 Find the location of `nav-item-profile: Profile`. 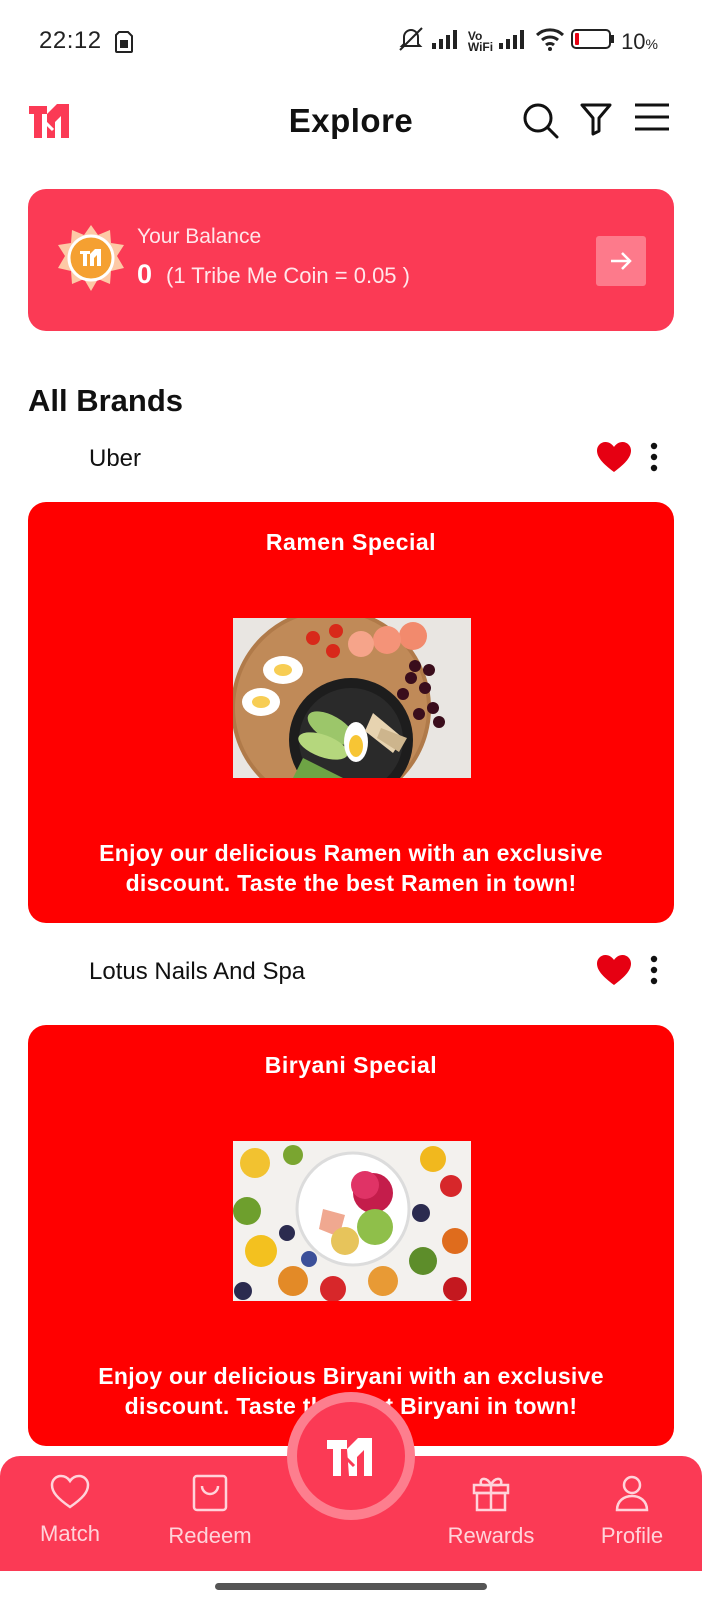

nav-item-profile: Profile is located at coordinates (632, 1511).